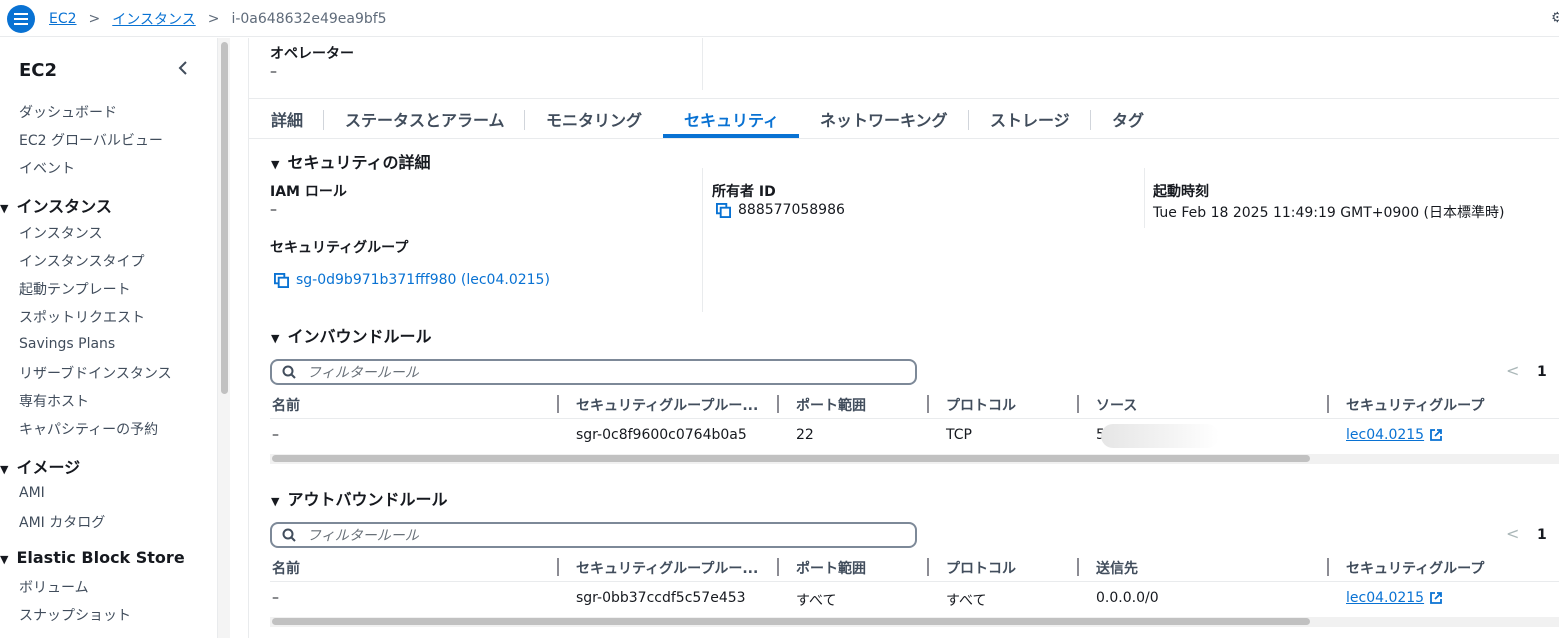  I want to click on sidebar-item-dedicated-hosts: 専有ホスト, so click(54, 401).